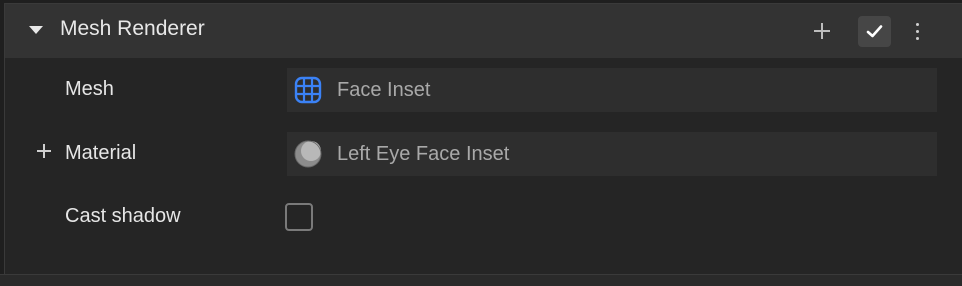  Describe the element at coordinates (101, 153) in the screenshot. I see `material-label: Material` at that location.